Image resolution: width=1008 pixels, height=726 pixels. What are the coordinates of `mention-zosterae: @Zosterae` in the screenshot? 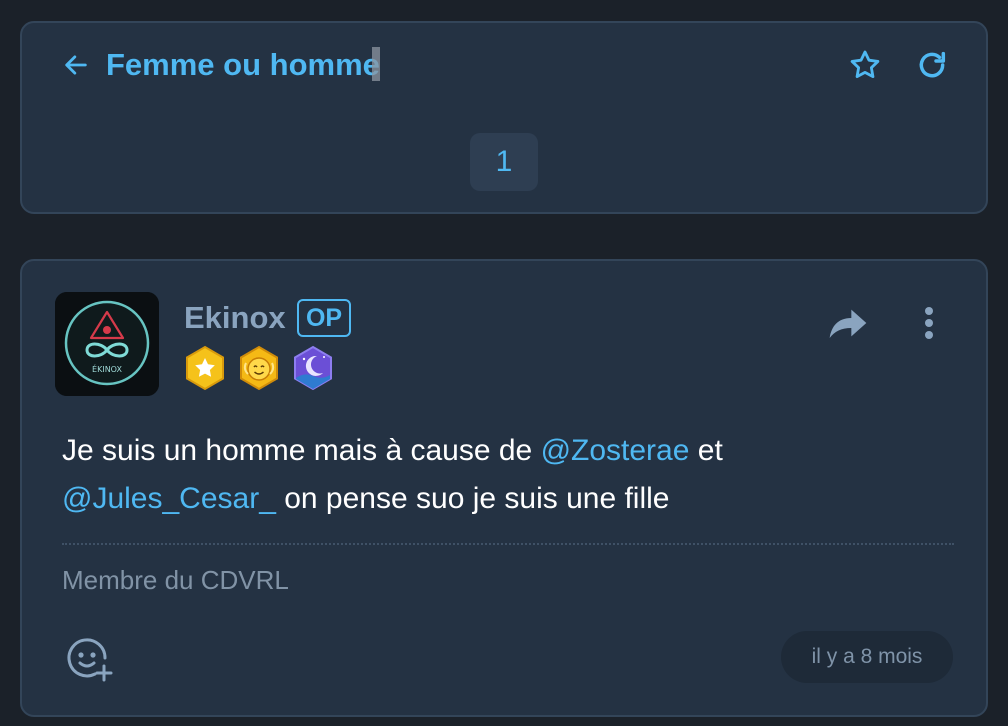 It's located at (615, 450).